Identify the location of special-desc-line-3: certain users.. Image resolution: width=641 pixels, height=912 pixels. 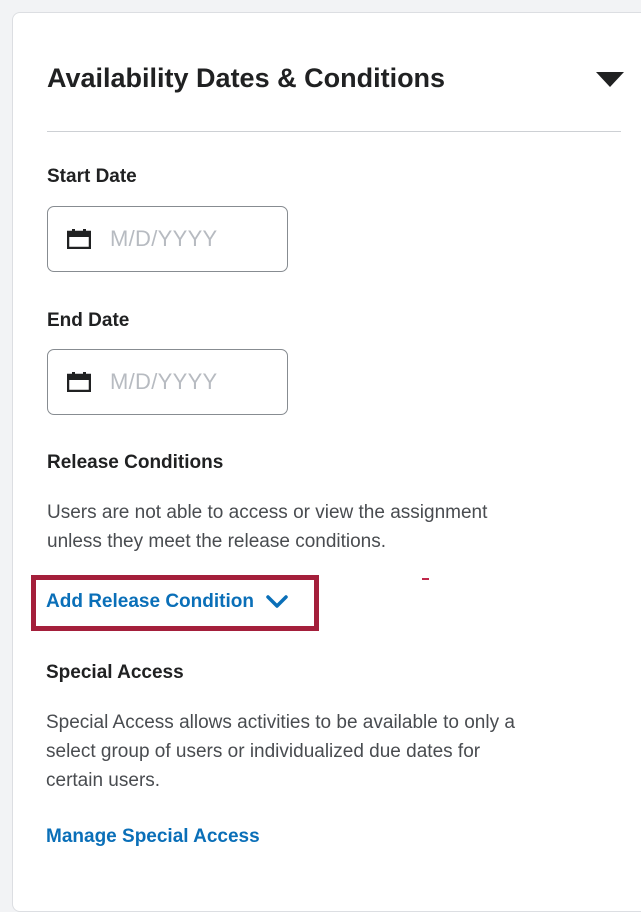
(103, 780).